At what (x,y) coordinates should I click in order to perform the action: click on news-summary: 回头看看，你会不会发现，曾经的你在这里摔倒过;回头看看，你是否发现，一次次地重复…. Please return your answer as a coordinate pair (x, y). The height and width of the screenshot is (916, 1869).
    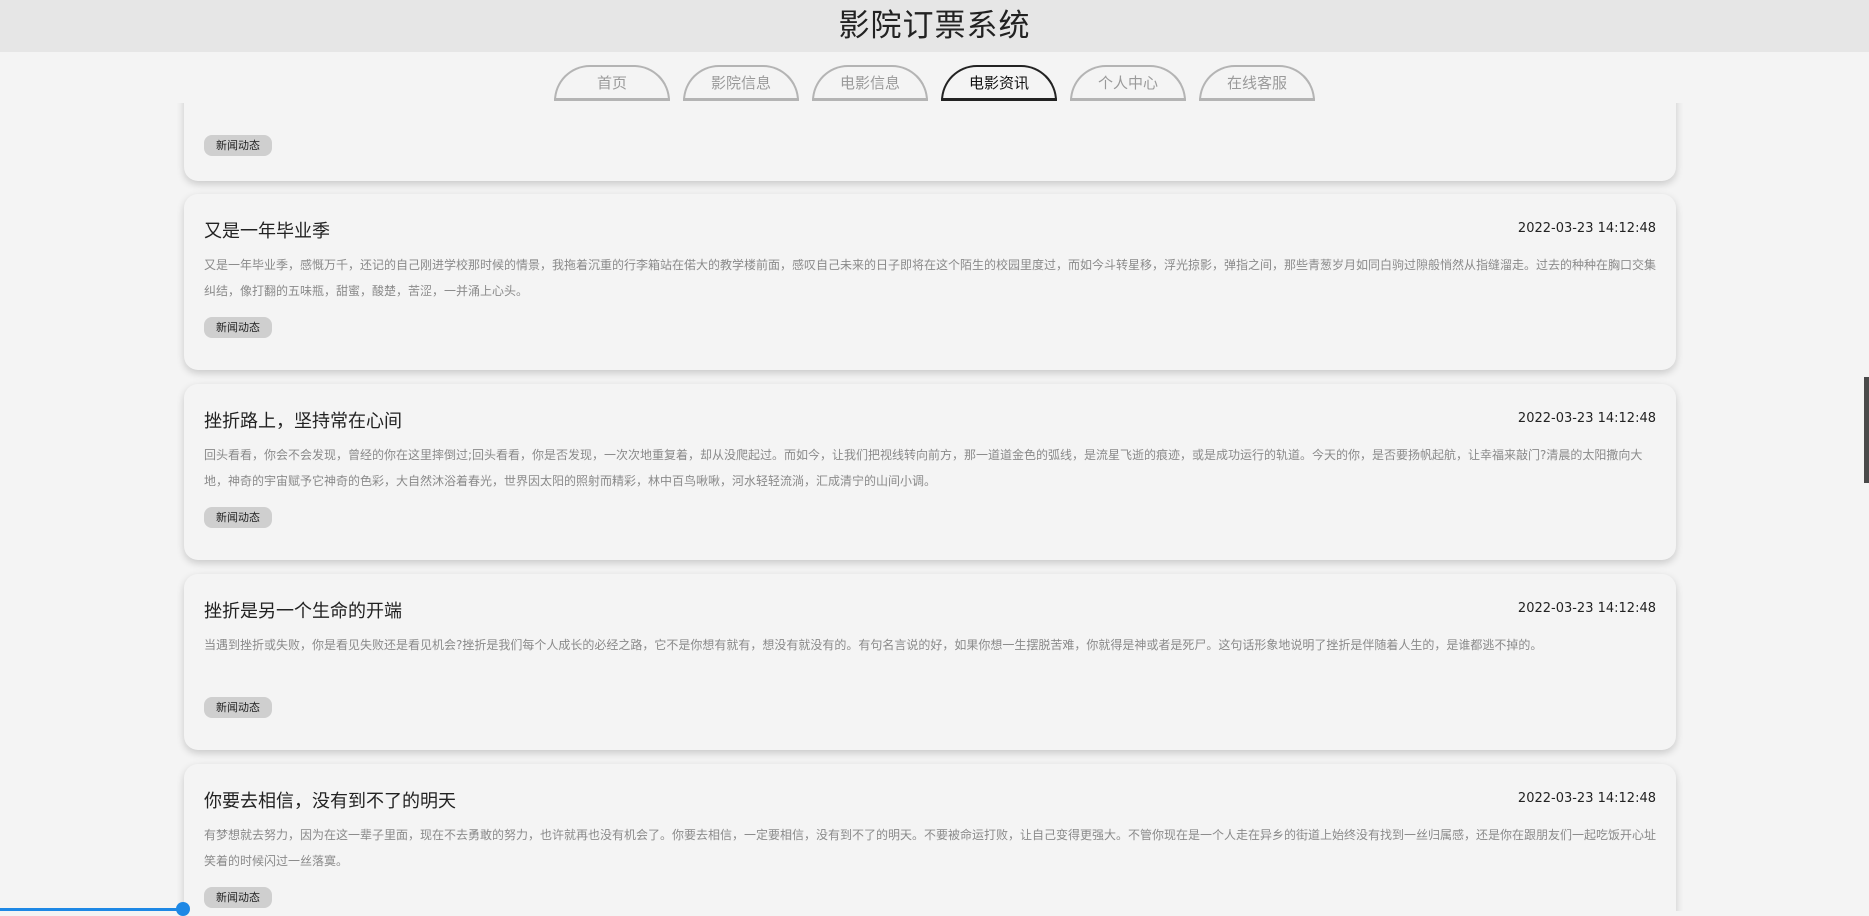
    Looking at the image, I should click on (930, 468).